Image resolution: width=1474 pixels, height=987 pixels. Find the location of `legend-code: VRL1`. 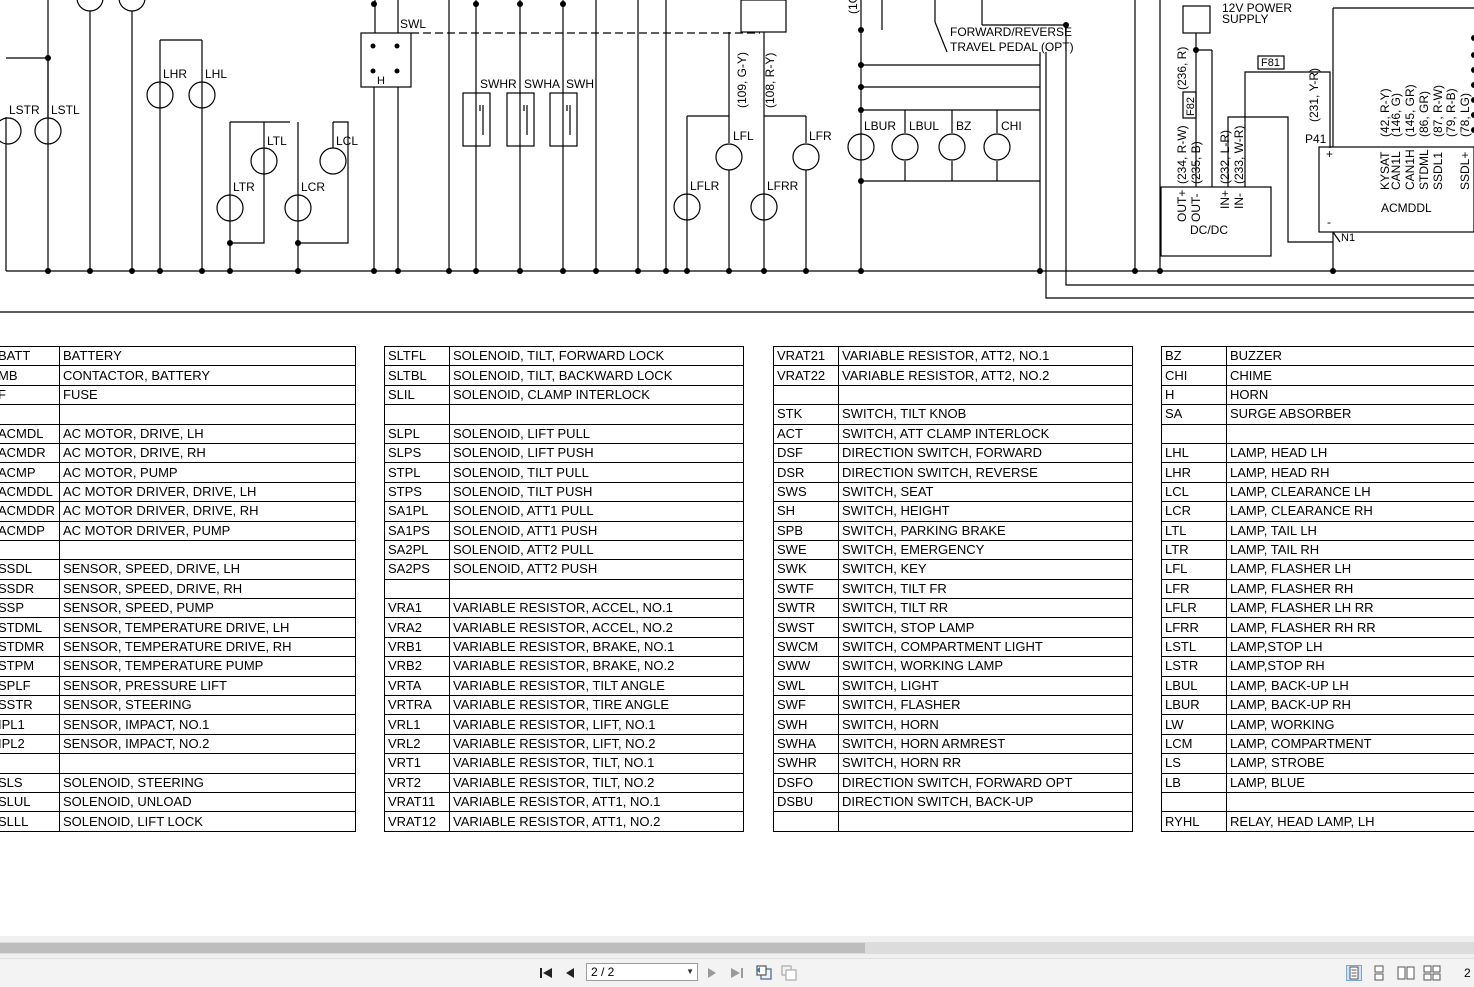

legend-code: VRL1 is located at coordinates (417, 724).